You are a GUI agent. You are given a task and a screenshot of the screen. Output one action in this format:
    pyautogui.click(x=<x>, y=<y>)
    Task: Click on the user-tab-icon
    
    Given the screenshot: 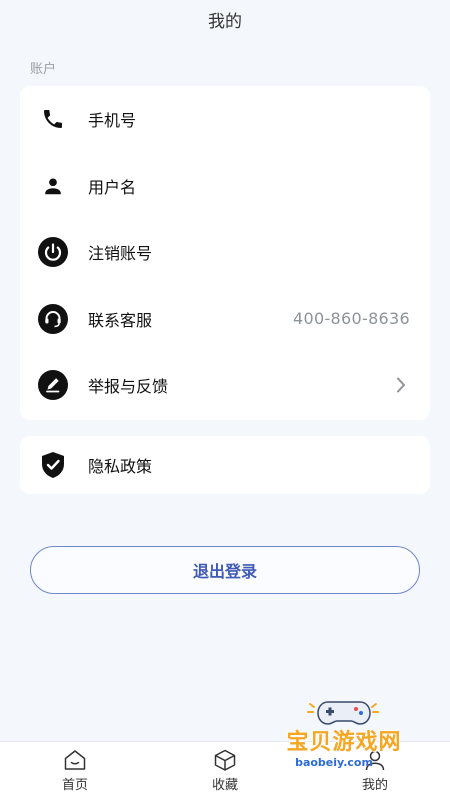 What is the action you would take?
    pyautogui.click(x=375, y=760)
    